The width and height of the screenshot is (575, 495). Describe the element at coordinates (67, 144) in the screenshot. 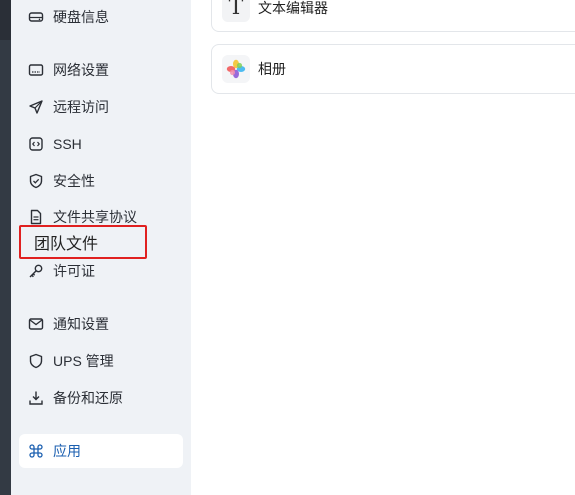

I see `sidebar-item-label: SSH` at that location.